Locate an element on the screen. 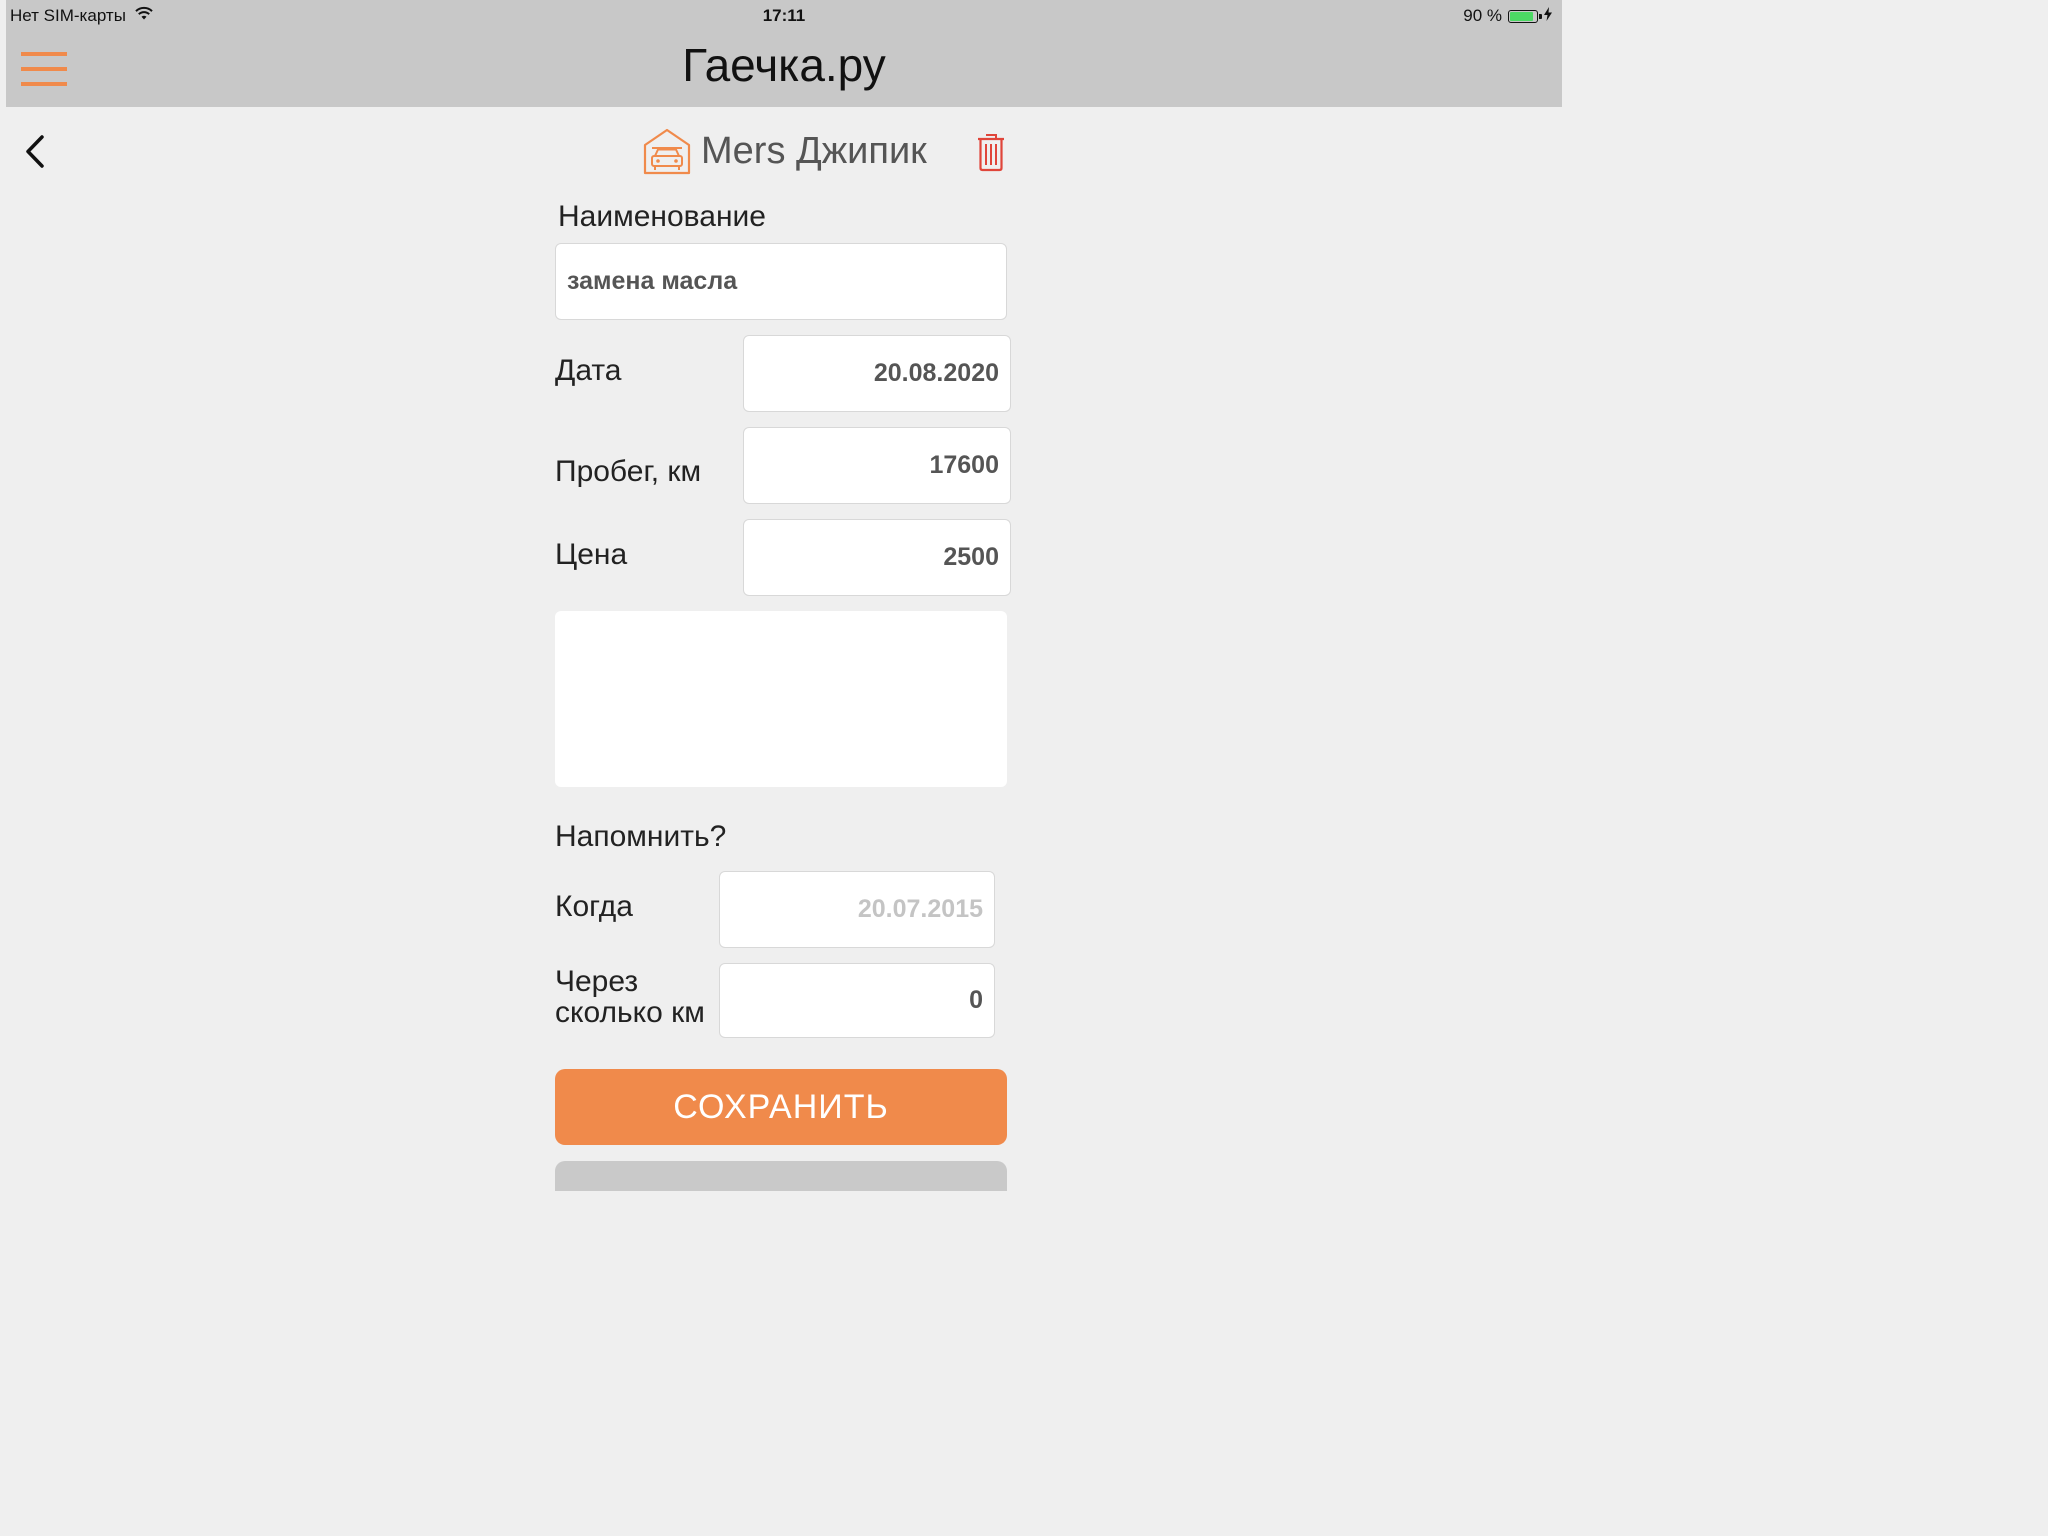 This screenshot has height=1536, width=2048. price-input: 2500 is located at coordinates (877, 557).